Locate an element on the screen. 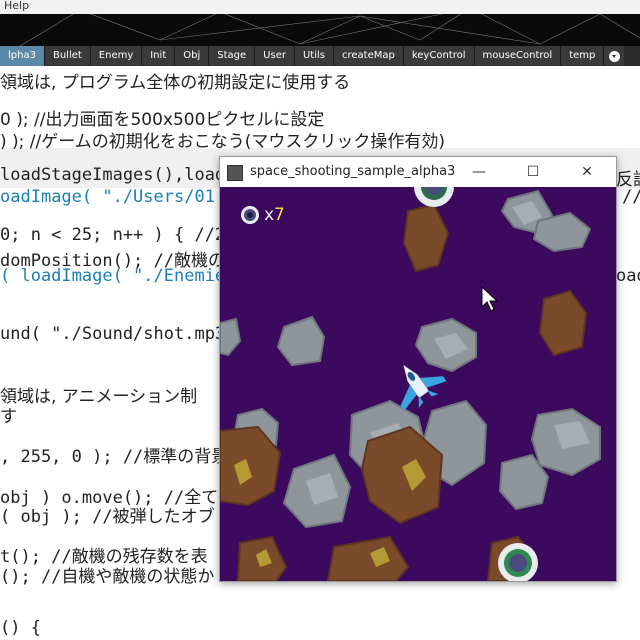 This screenshot has height=640, width=640. tab-keycontrol: keyControl is located at coordinates (439, 56).